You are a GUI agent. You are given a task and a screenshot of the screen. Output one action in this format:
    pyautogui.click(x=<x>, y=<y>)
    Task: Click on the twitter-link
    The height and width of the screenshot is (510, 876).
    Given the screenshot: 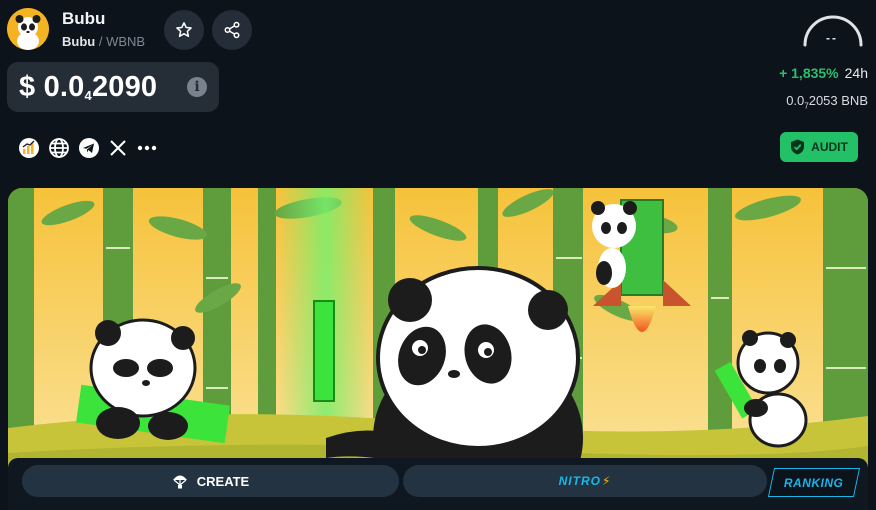 What is the action you would take?
    pyautogui.click(x=118, y=148)
    